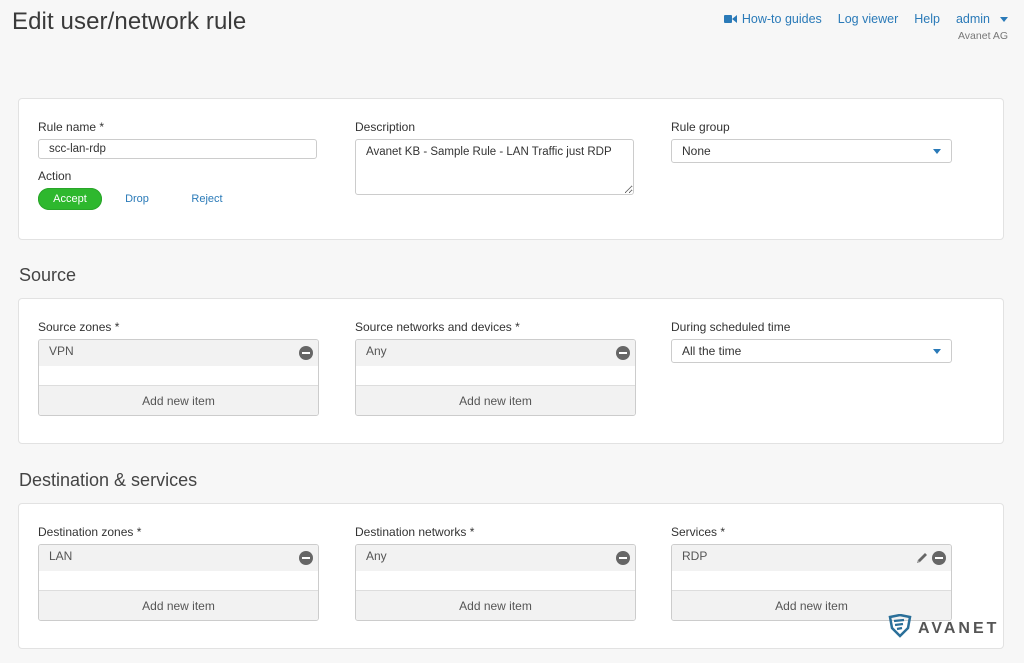  I want to click on list-item: VPN, so click(178, 353).